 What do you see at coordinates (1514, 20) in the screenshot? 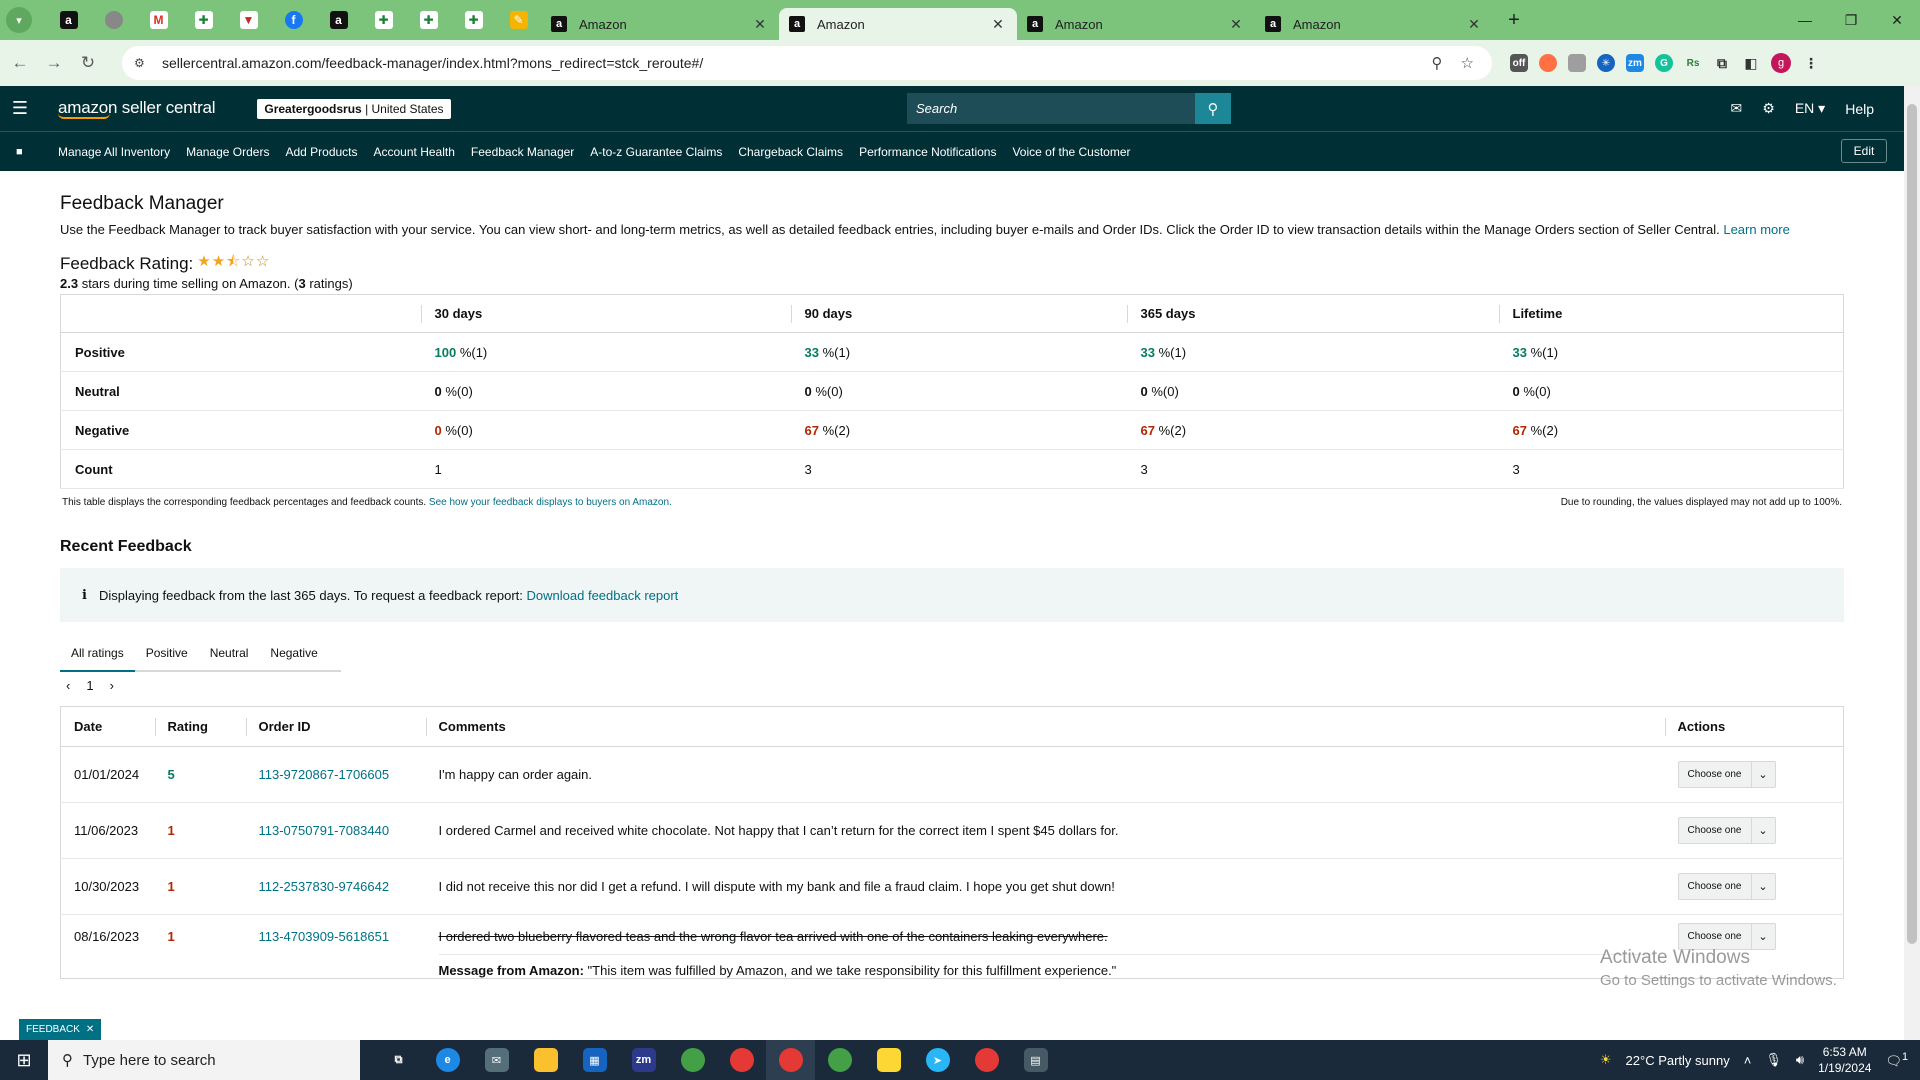
I see `new-tab-button: +` at bounding box center [1514, 20].